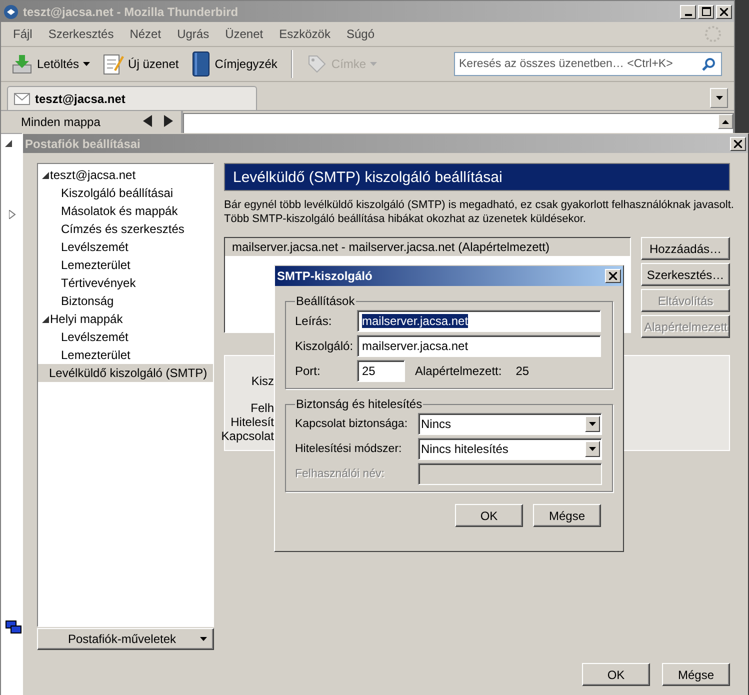 This screenshot has height=695, width=749. Describe the element at coordinates (314, 321) in the screenshot. I see `field-label: Leírás:` at that location.